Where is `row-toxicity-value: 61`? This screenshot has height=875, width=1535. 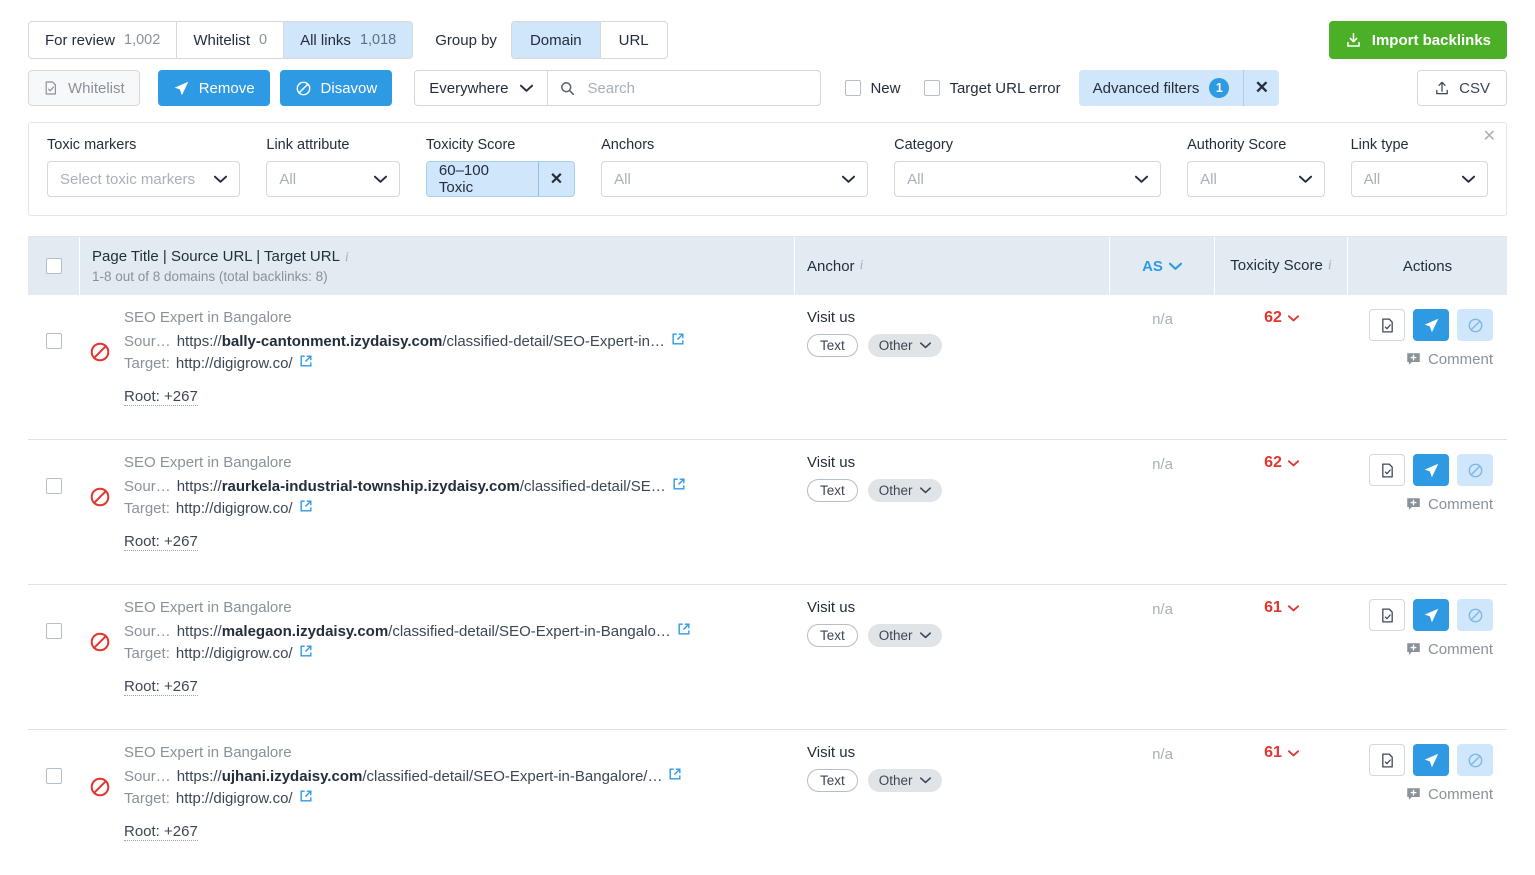
row-toxicity-value: 61 is located at coordinates (1273, 607).